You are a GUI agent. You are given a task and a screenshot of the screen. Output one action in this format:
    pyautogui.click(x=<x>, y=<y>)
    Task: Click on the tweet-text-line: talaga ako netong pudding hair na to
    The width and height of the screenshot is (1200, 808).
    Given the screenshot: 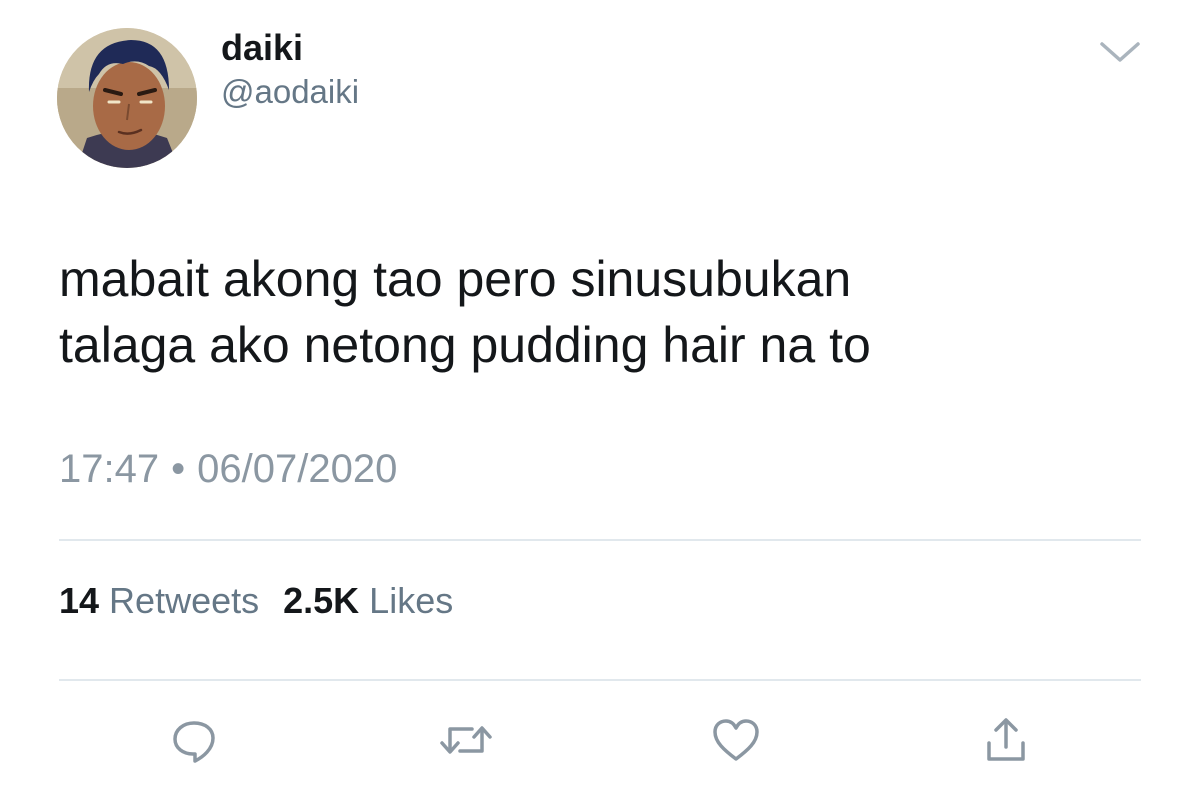 What is the action you would take?
    pyautogui.click(x=465, y=345)
    